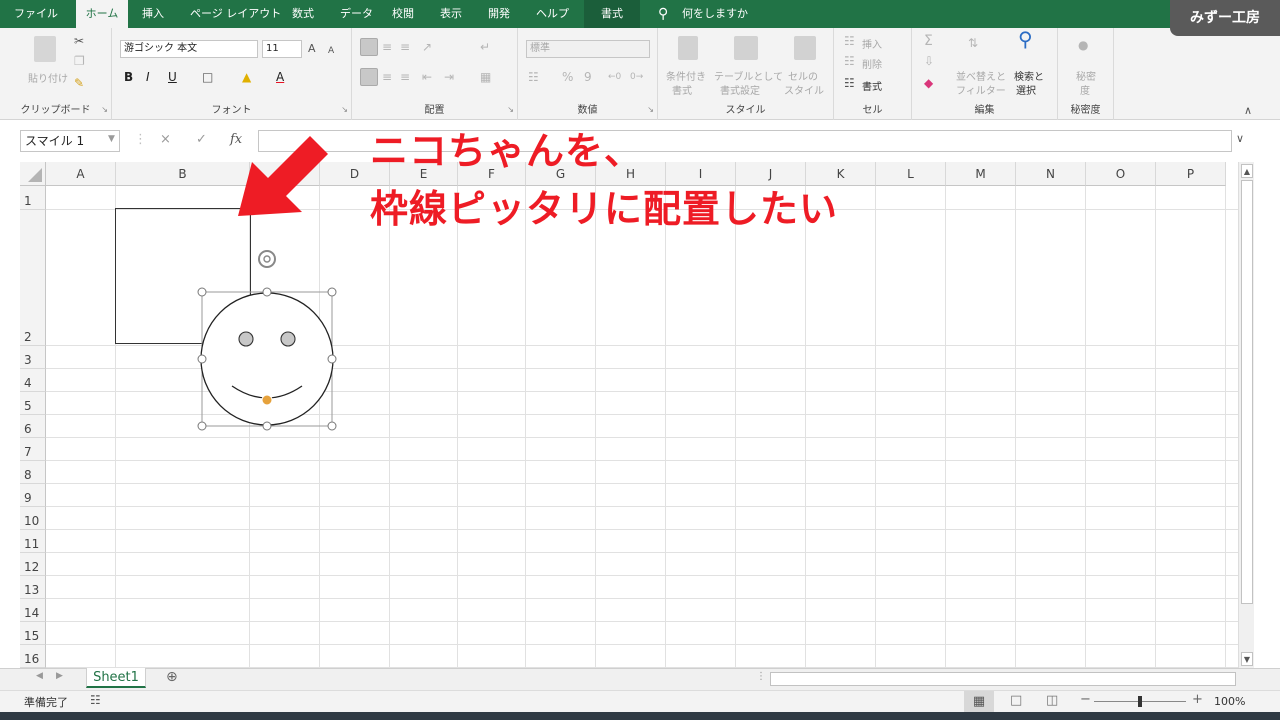  What do you see at coordinates (79, 61) in the screenshot?
I see `copy-icon: ❐` at bounding box center [79, 61].